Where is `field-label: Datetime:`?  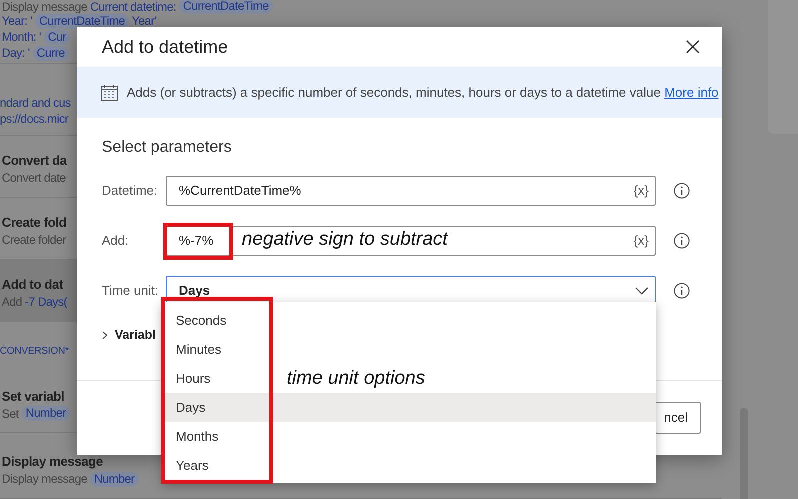 field-label: Datetime: is located at coordinates (130, 191).